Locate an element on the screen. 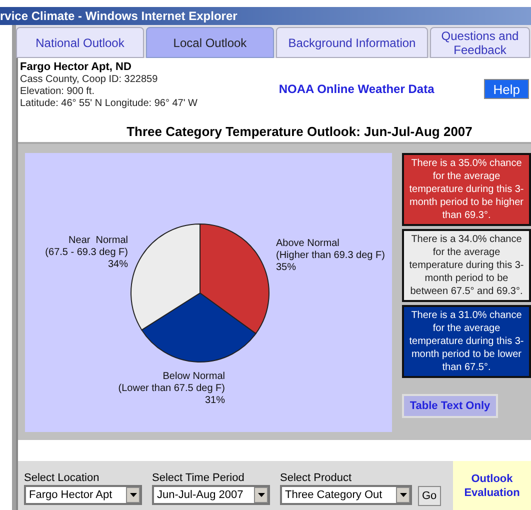 This screenshot has width=531, height=510. slice-label: Below Normal (Lower than 67.5 deg F) 31% is located at coordinates (171, 389).